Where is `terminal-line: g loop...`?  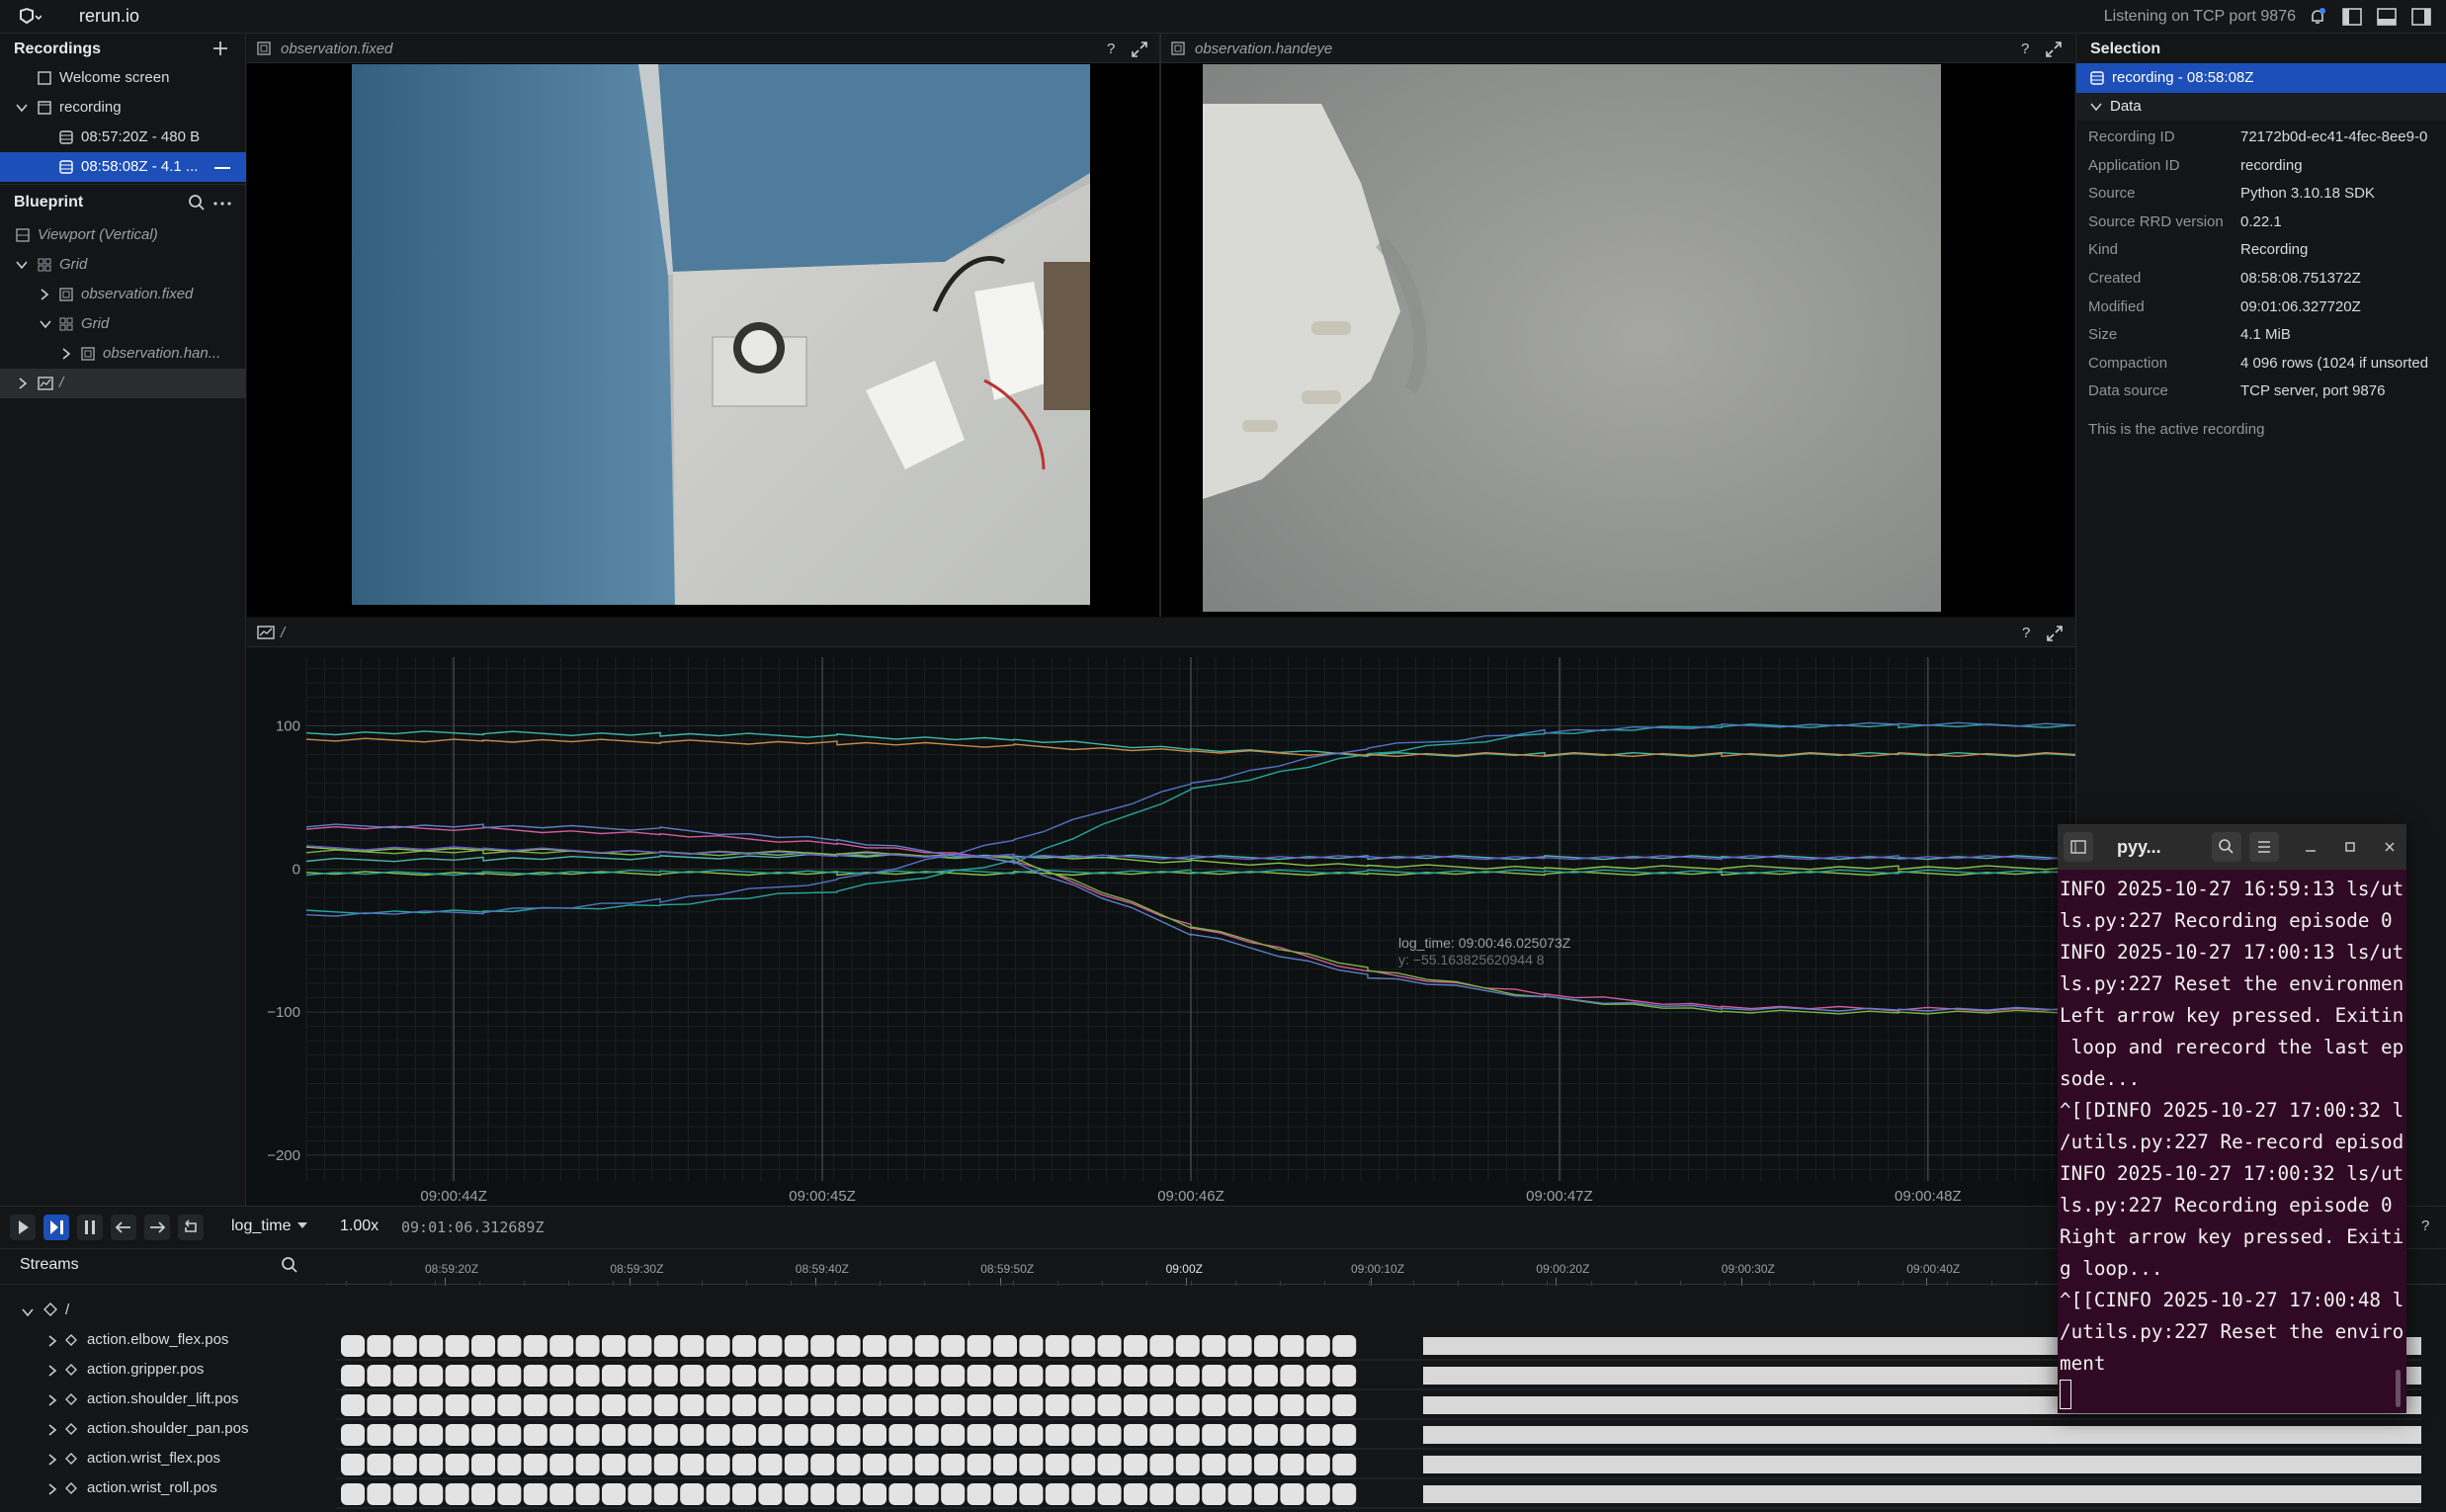
terminal-line: g loop... is located at coordinates (2112, 1268).